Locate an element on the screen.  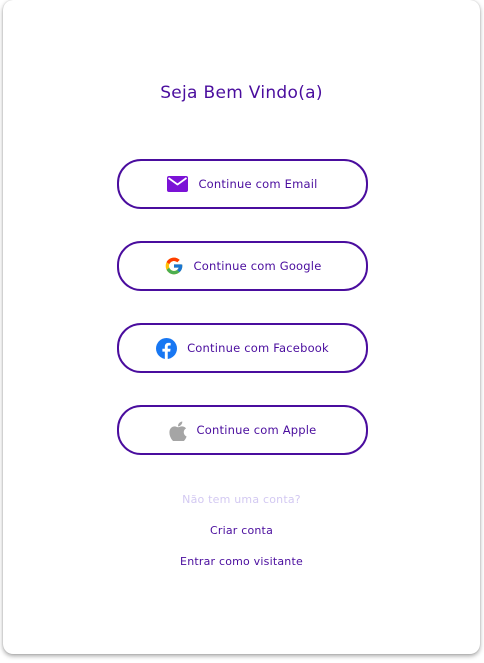
page-title: Seja Bem Vindo(a) is located at coordinates (241, 93).